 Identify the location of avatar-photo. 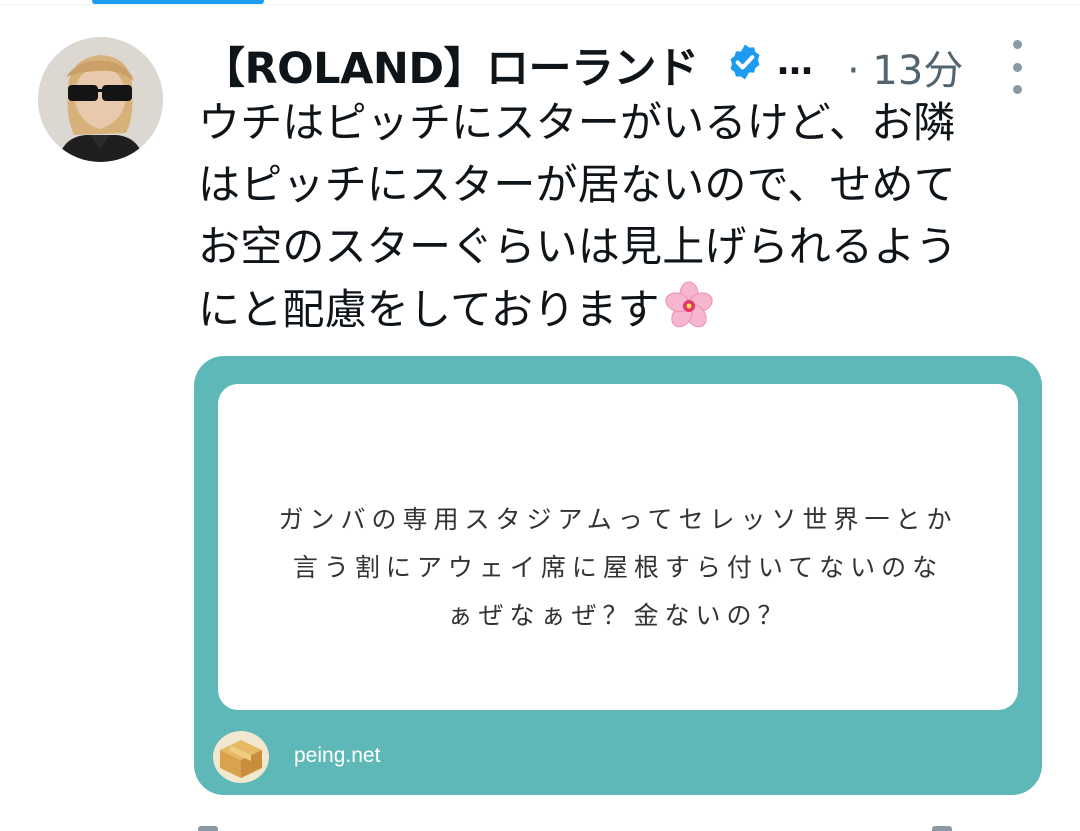
(100, 99).